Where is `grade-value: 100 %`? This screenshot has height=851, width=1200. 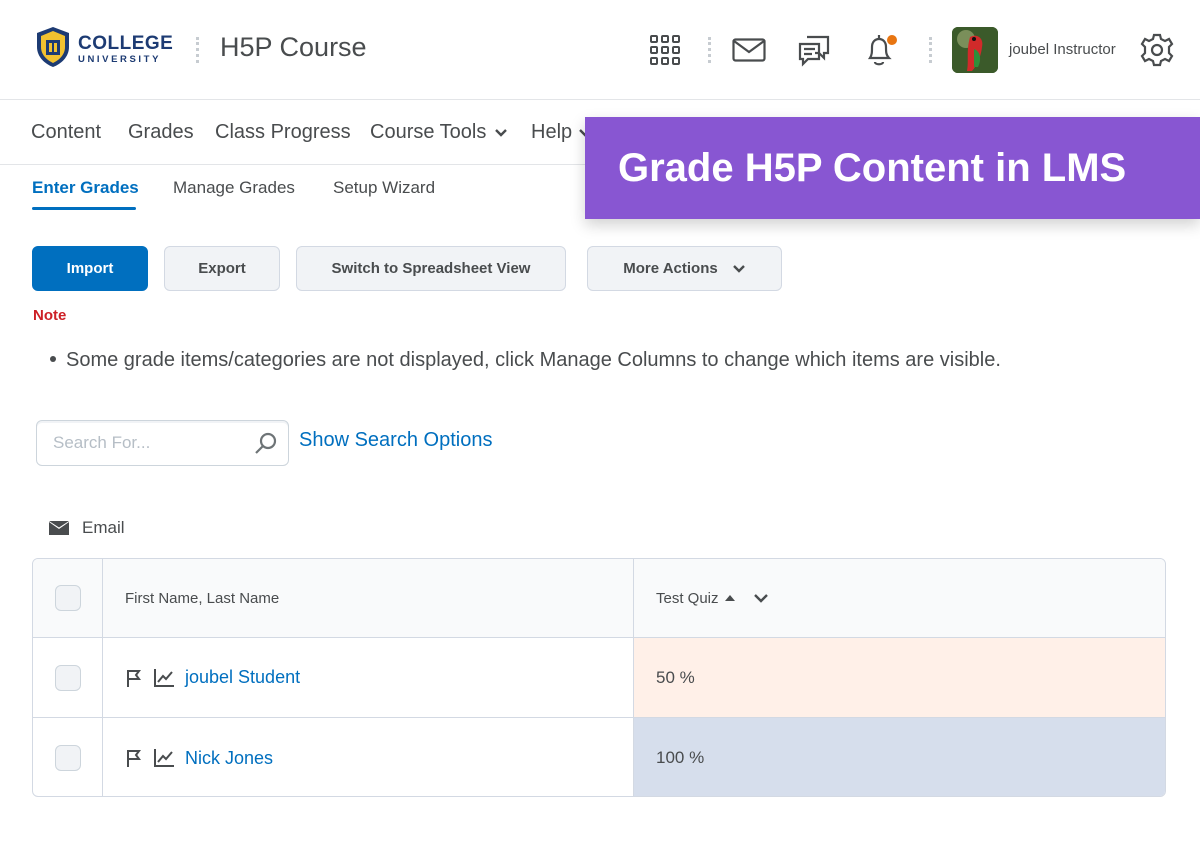 grade-value: 100 % is located at coordinates (680, 757).